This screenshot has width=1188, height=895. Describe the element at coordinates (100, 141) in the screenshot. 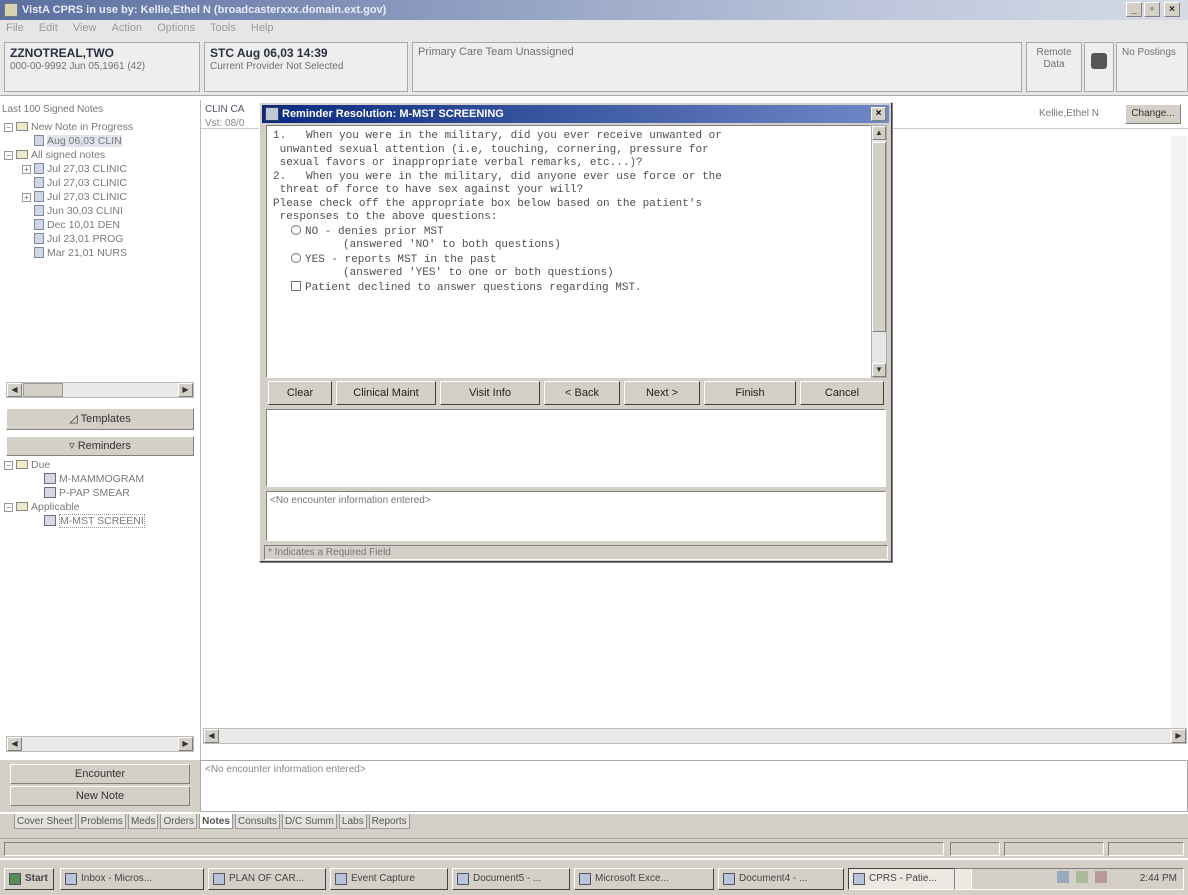

I see `tree-node-note: Aug 06,03 CLIN` at that location.